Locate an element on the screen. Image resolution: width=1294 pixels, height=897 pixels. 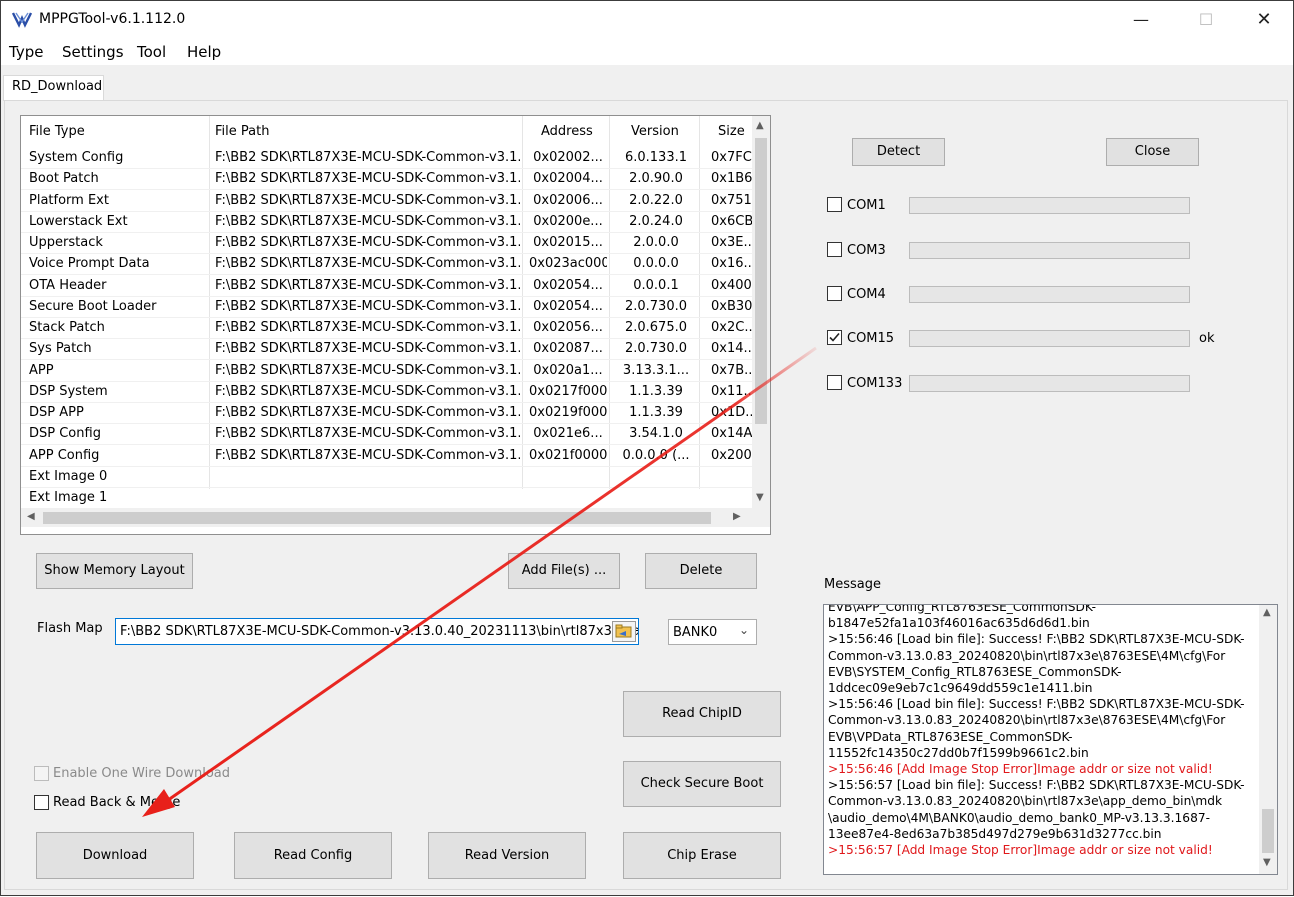
detect-button: Detect is located at coordinates (898, 152).